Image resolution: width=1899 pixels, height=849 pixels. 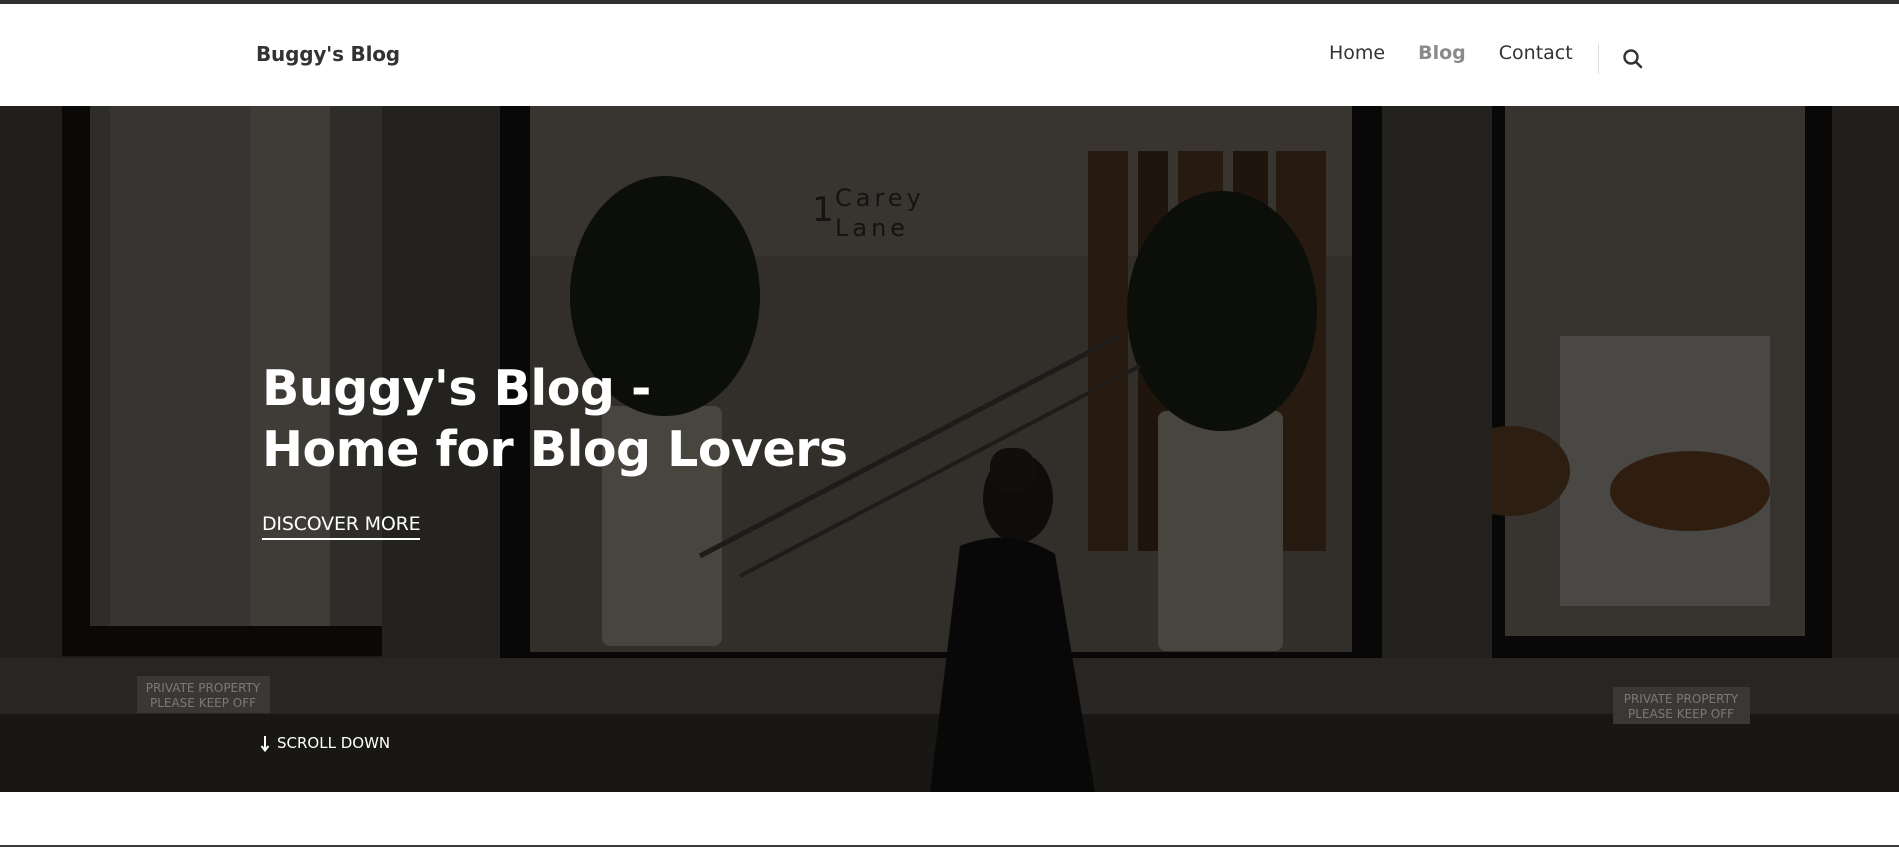 I want to click on hero-title-line1: Buggy's Blog -, so click(x=456, y=388).